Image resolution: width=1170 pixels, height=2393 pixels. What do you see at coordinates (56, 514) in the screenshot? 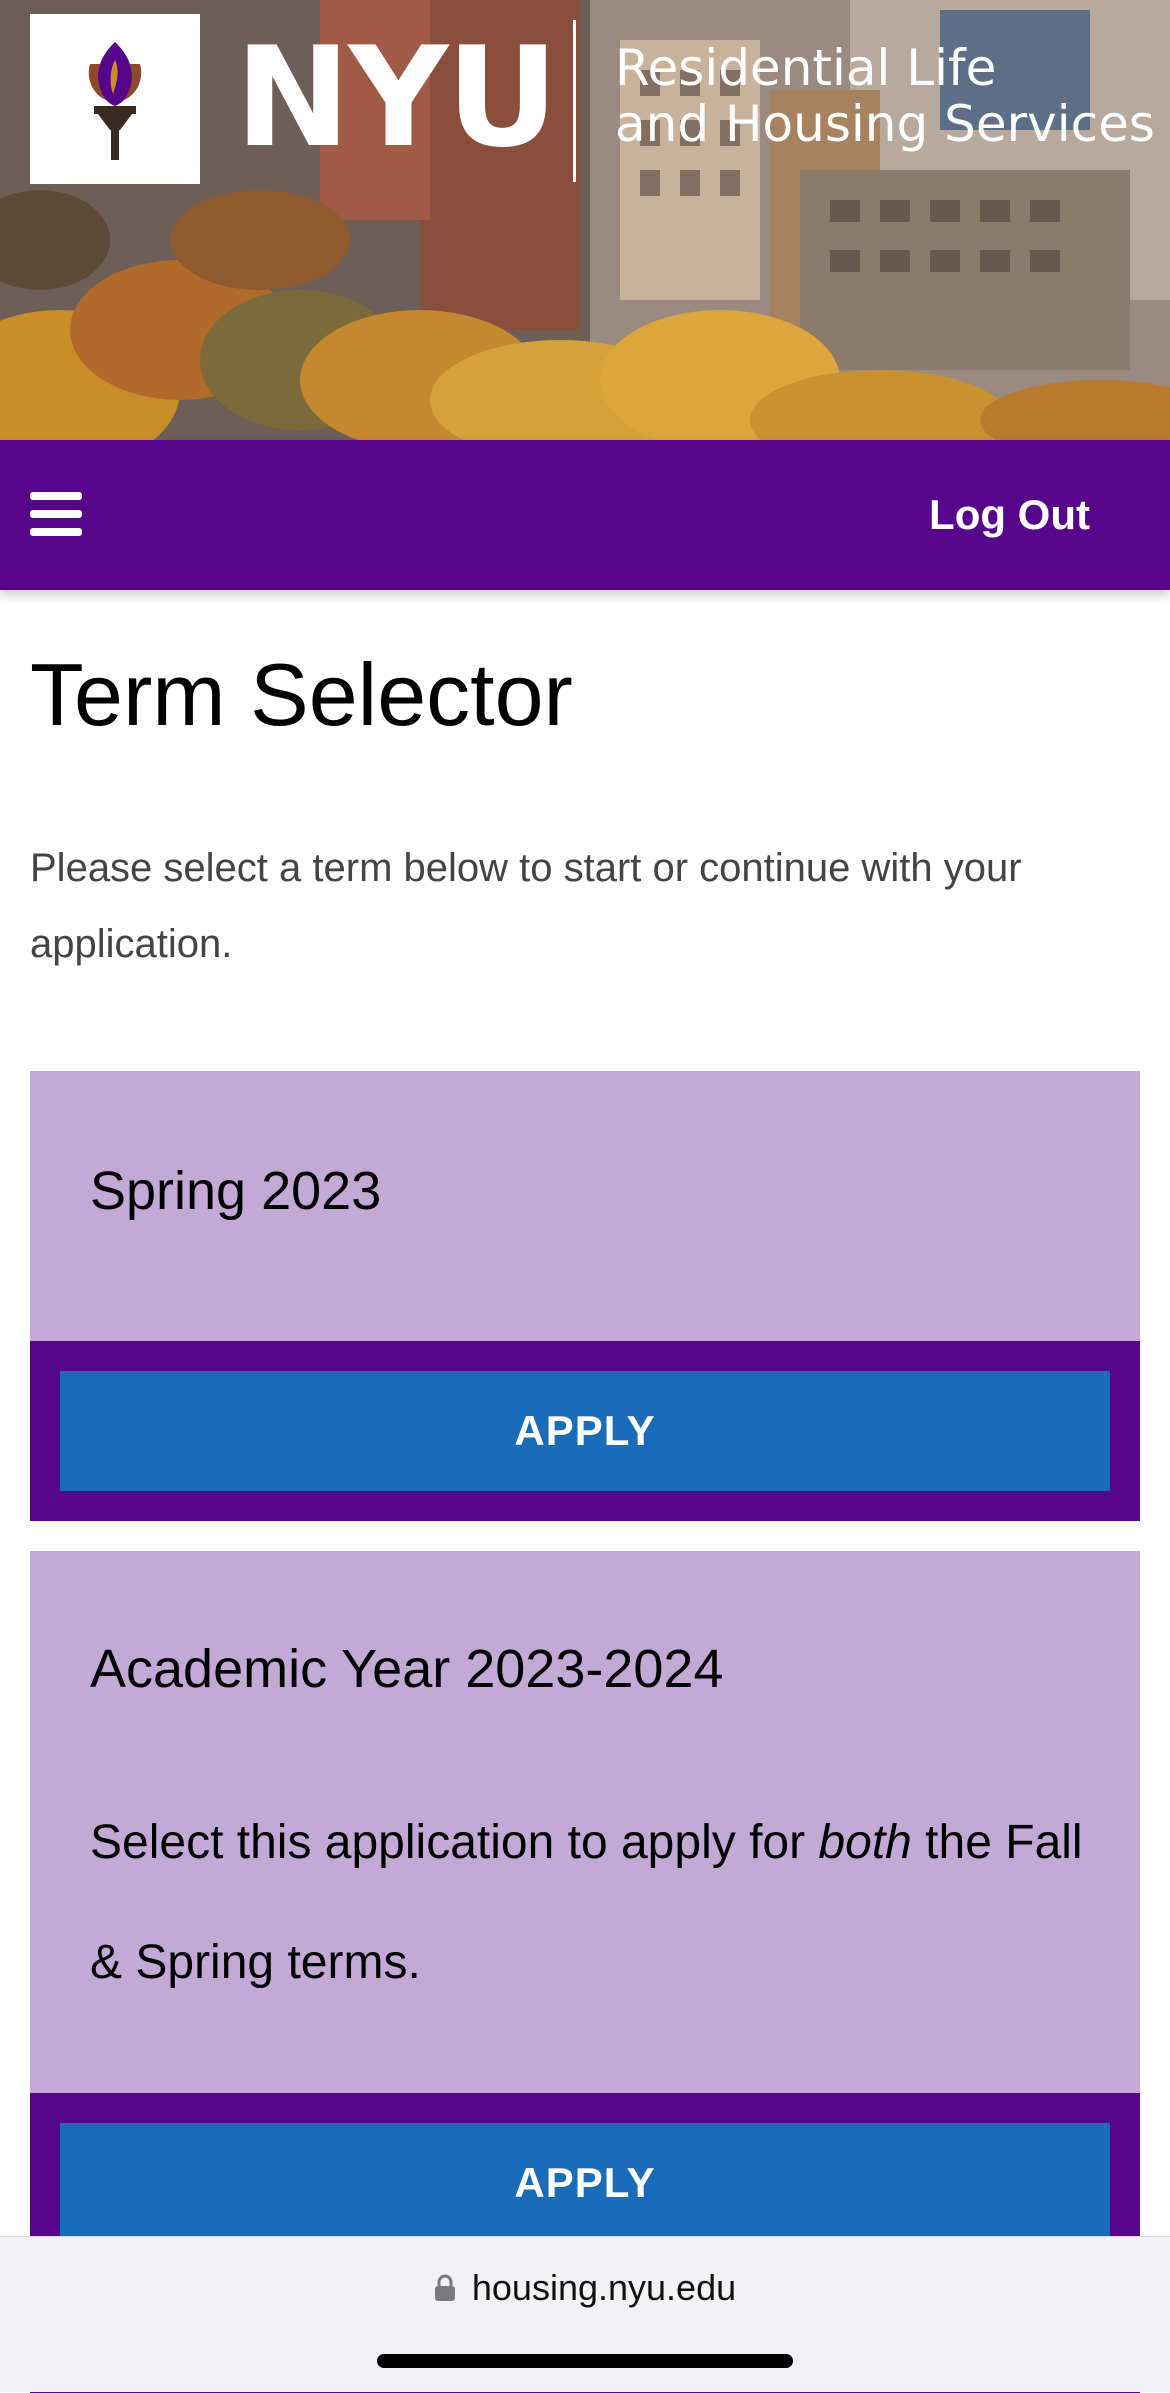
I see `hamburger-menu-icon` at bounding box center [56, 514].